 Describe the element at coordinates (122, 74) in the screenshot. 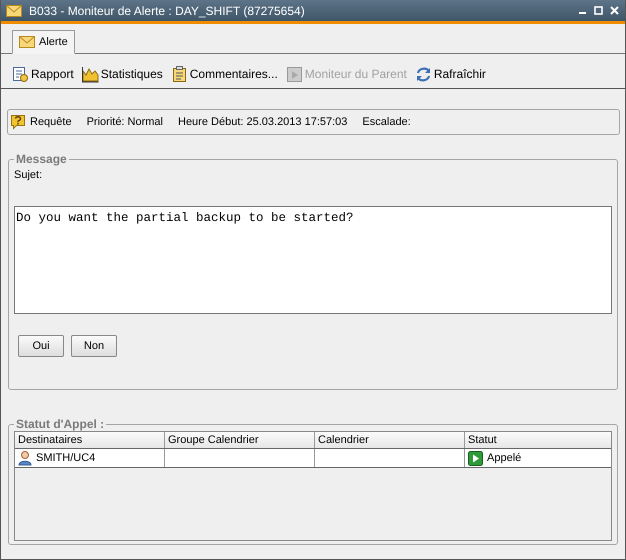

I see `toolbar-button: Statistiques` at that location.